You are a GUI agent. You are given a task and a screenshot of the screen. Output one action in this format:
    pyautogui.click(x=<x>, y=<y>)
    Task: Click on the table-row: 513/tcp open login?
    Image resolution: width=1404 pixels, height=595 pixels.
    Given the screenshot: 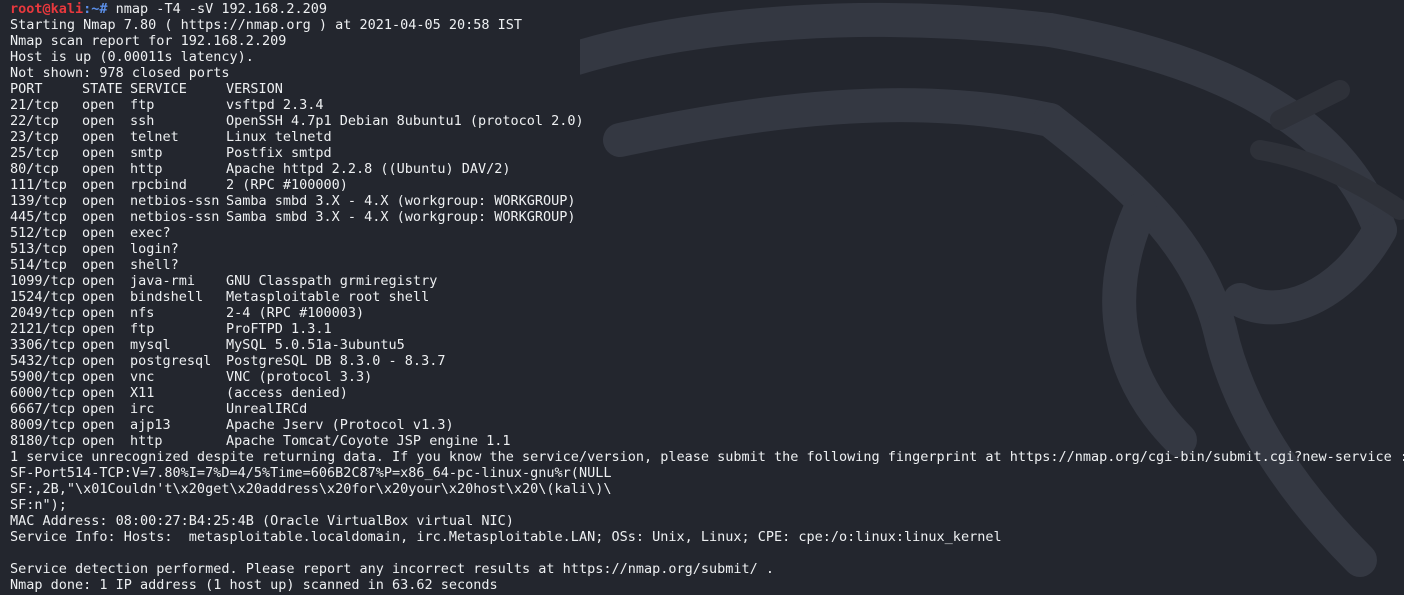 What is the action you would take?
    pyautogui.click(x=297, y=249)
    